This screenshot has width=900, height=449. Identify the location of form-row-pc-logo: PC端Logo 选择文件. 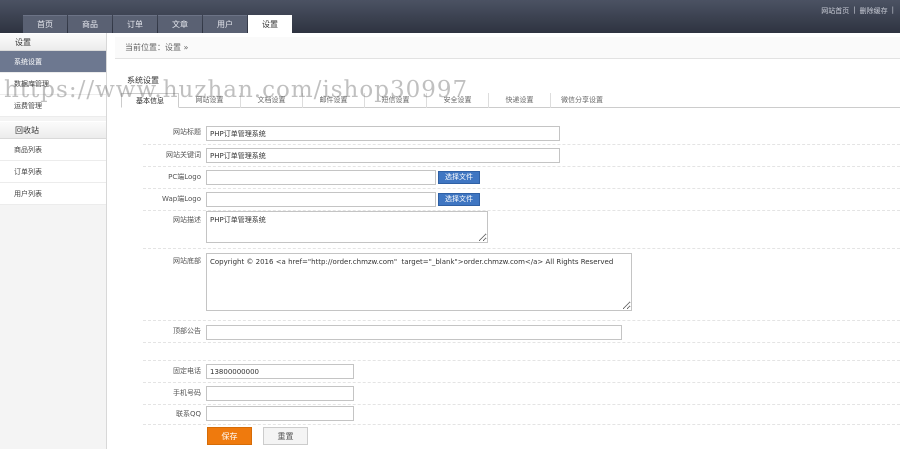
(521, 178).